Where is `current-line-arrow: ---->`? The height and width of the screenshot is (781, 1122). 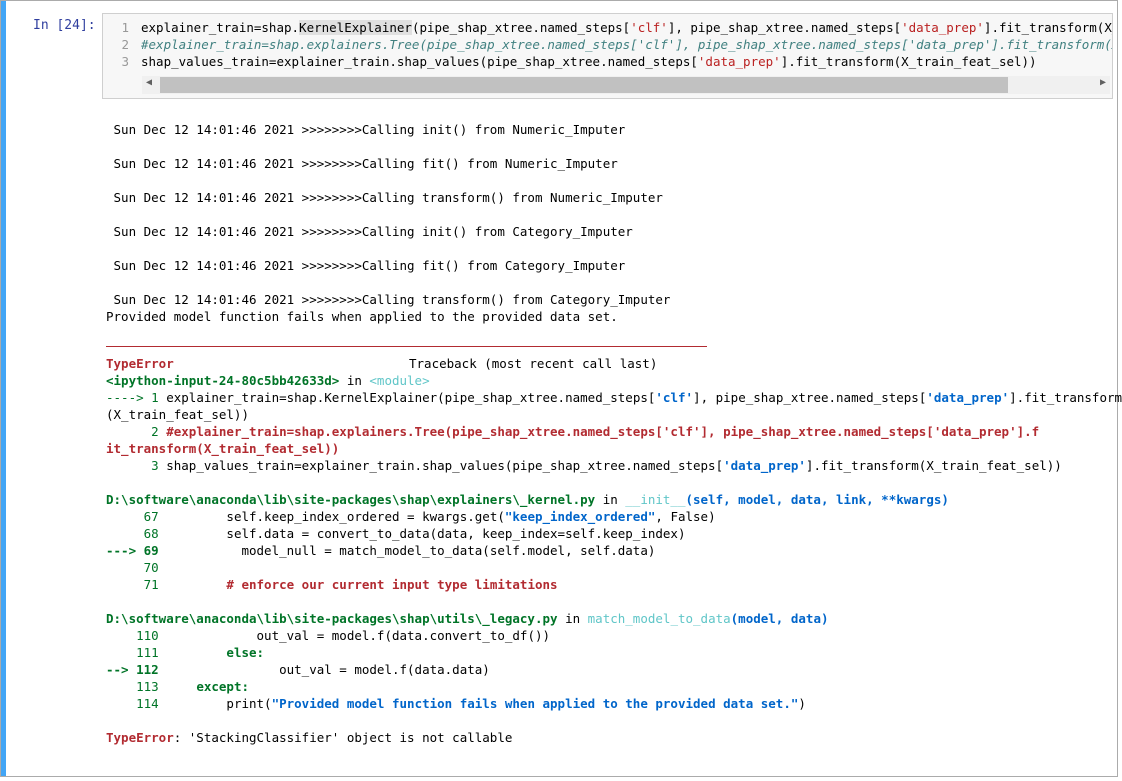
current-line-arrow: ----> is located at coordinates (125, 397).